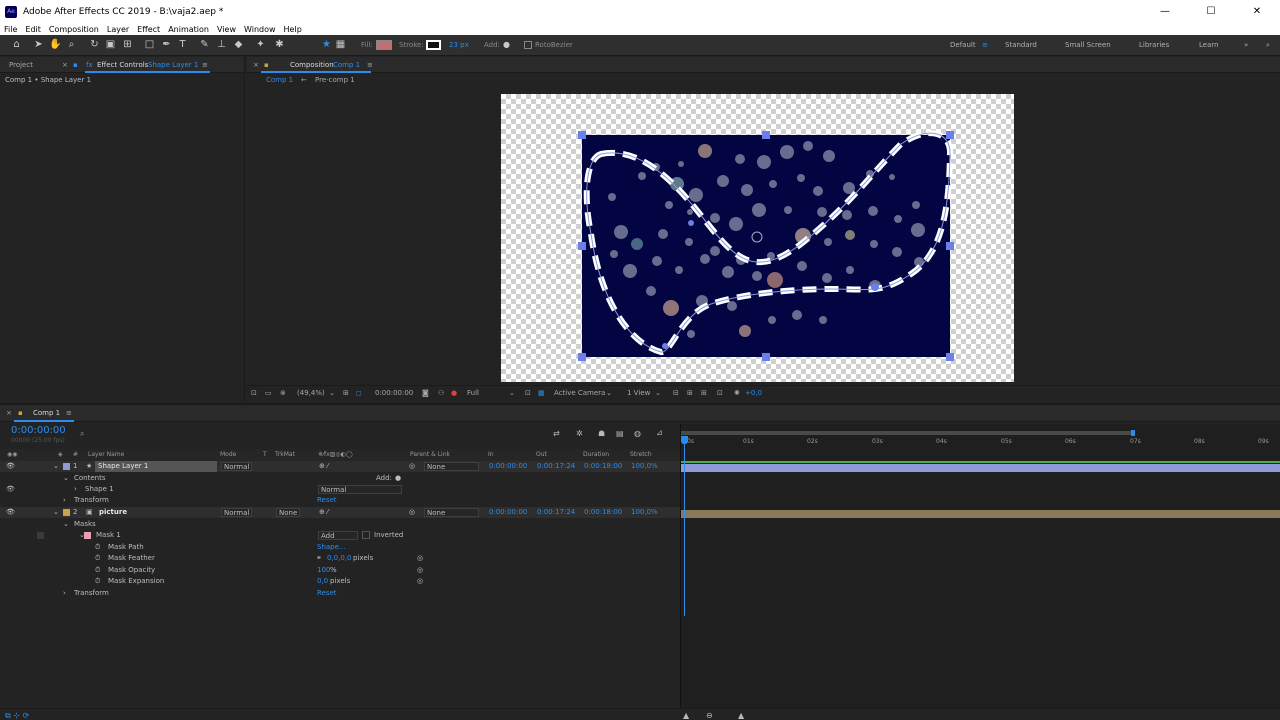 The image size is (1280, 720). What do you see at coordinates (384, 45) in the screenshot?
I see `fill-swatch` at bounding box center [384, 45].